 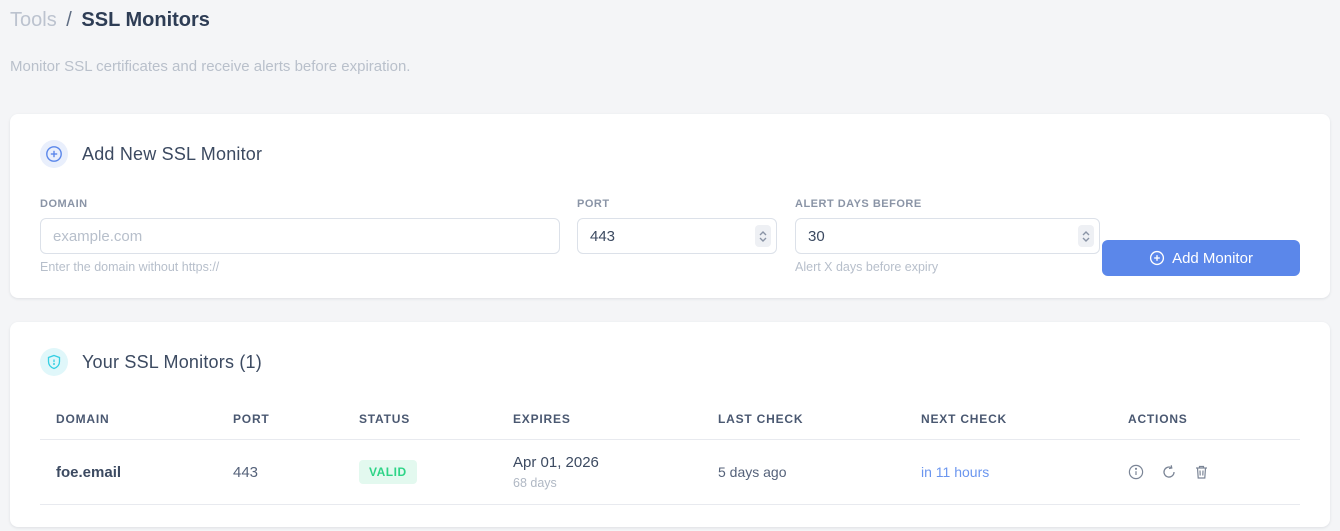 I want to click on status-badge: VALID, so click(x=388, y=472).